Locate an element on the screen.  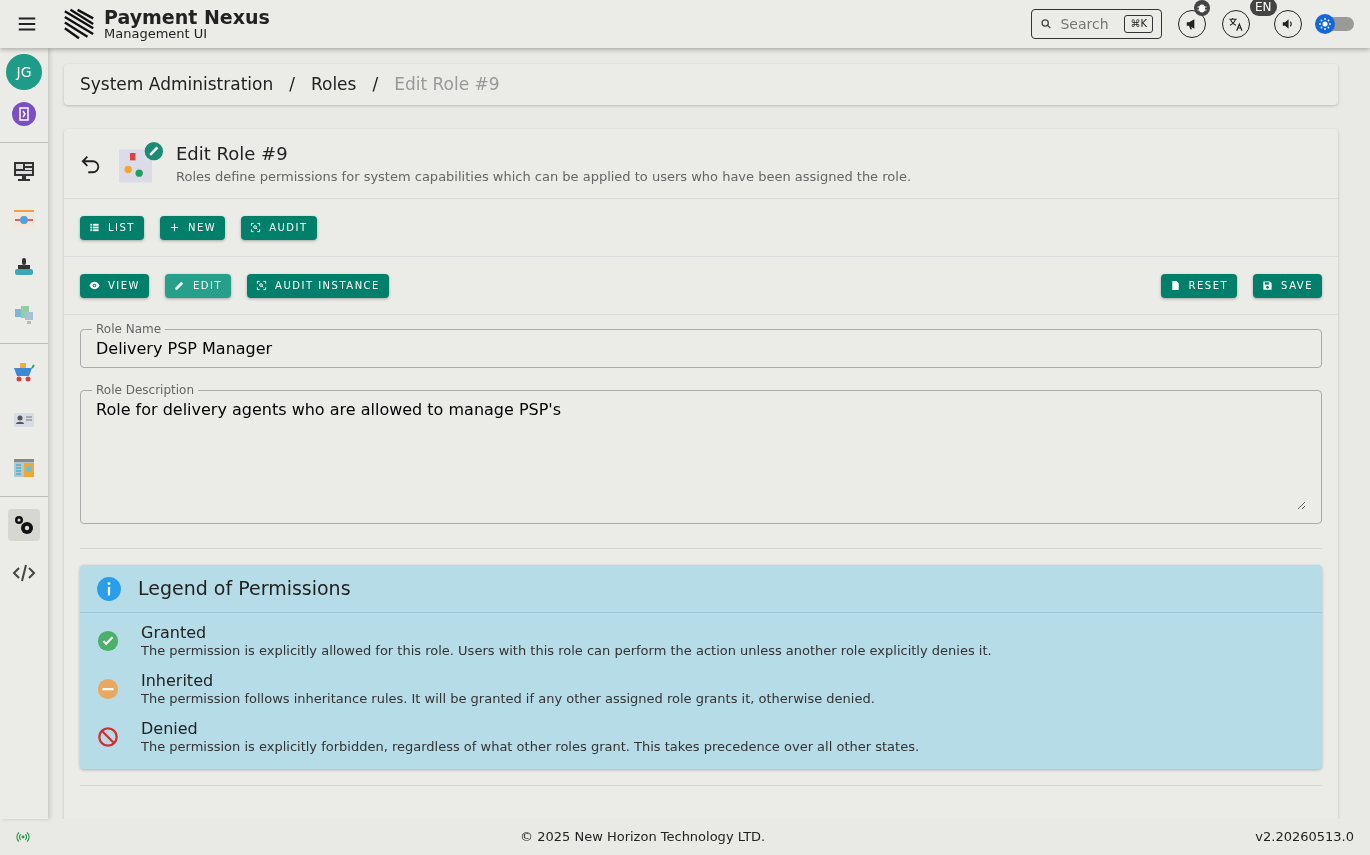
role-name-field: Role Name Delivery PSP Manager is located at coordinates (701, 345).